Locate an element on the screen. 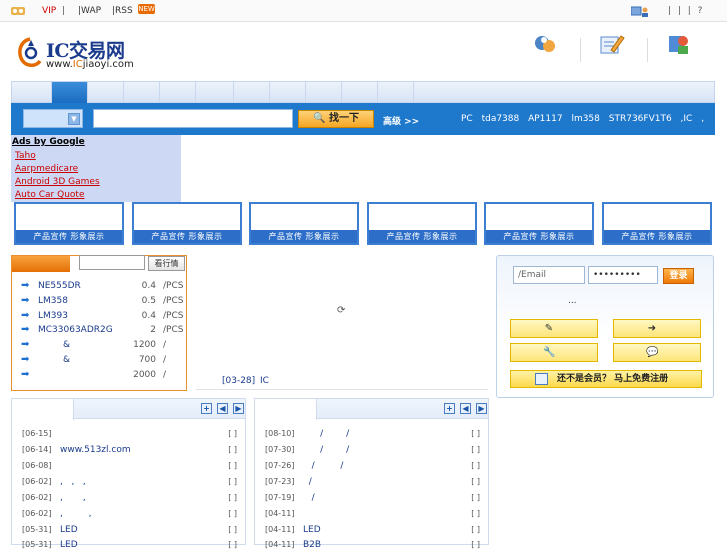  quote-row: ➡ NE555DR 0.4/PCS is located at coordinates (102, 286).